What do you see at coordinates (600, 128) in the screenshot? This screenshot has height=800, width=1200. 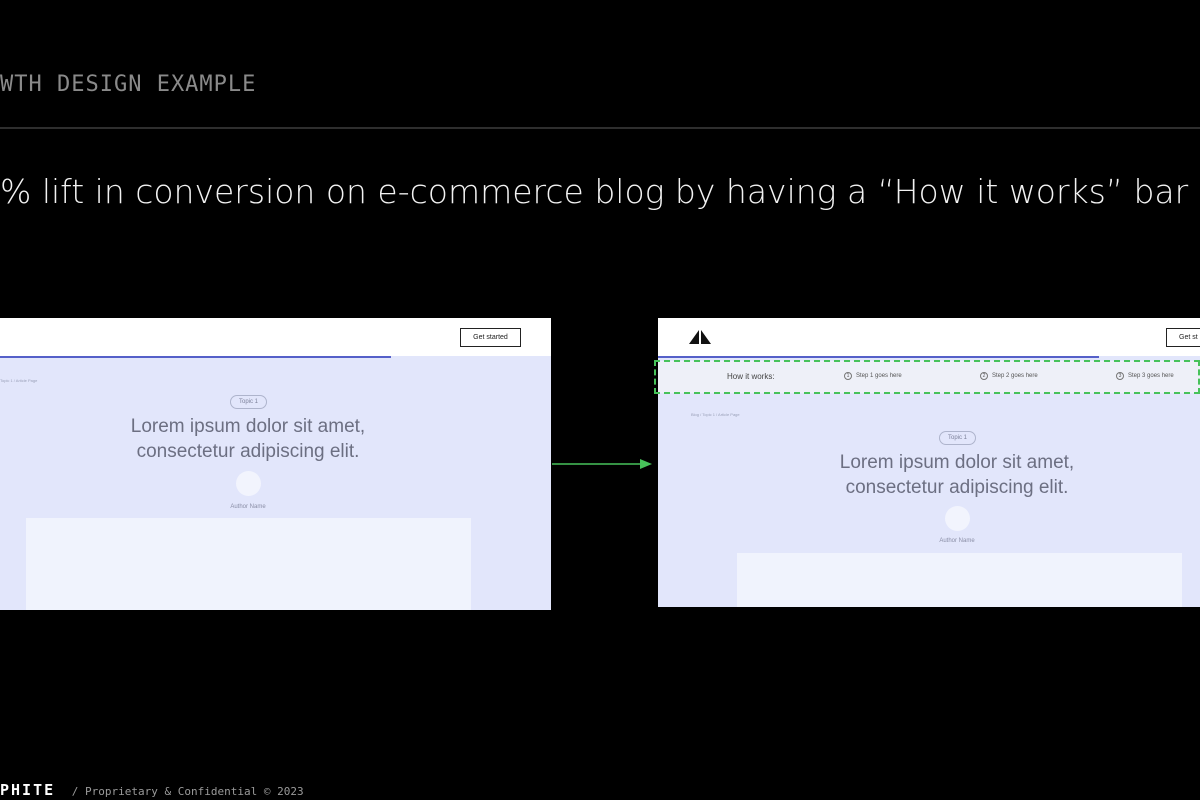 I see `header-divider` at bounding box center [600, 128].